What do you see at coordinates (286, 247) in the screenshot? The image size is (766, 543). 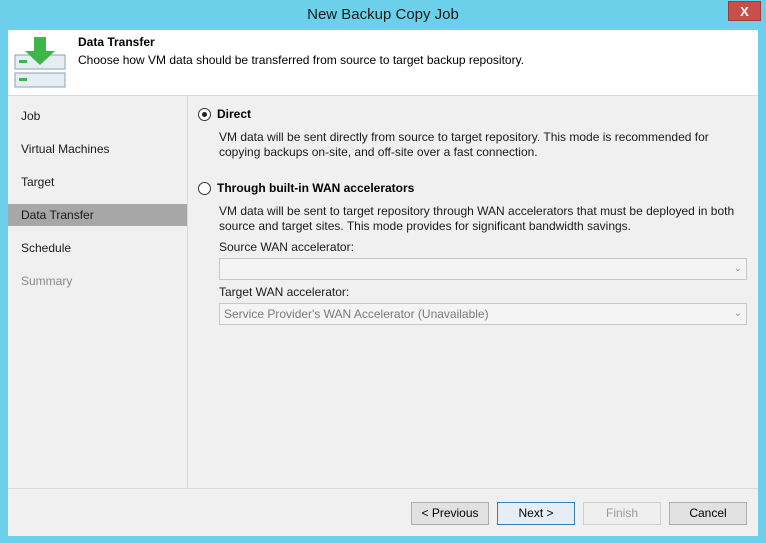 I see `source-wan-label: Source WAN accelerator:` at bounding box center [286, 247].